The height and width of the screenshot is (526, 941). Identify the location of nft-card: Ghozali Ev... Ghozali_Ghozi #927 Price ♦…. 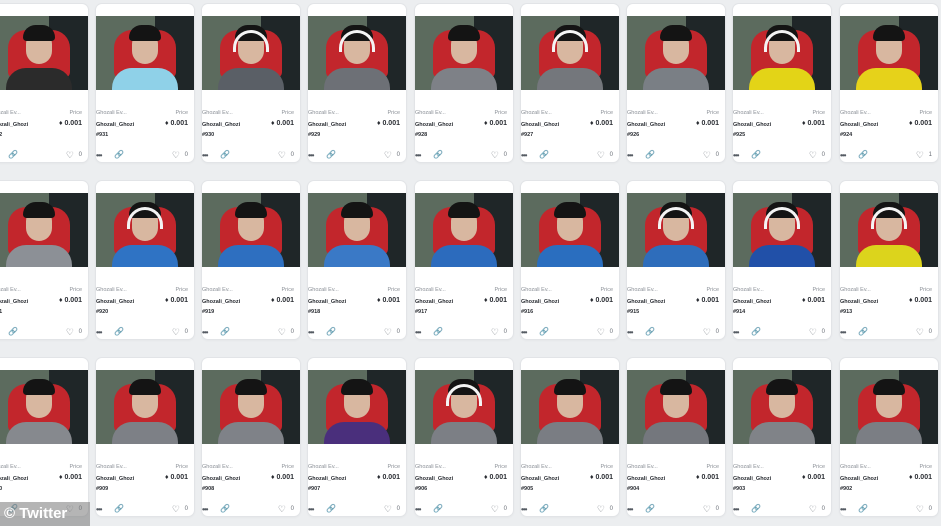
(570, 83).